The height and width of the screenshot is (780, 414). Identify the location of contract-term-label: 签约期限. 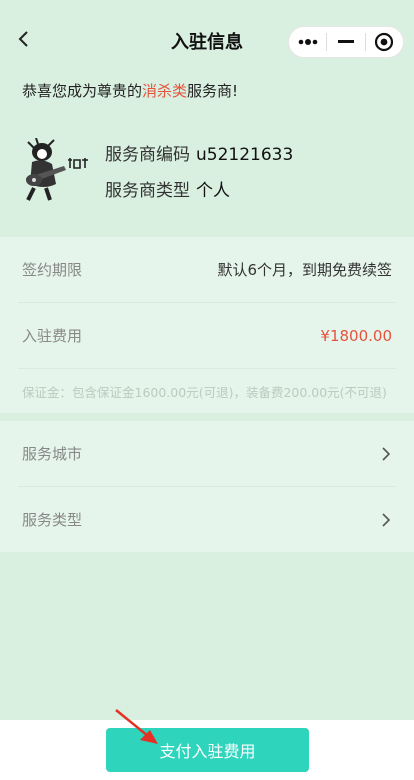
(52, 270).